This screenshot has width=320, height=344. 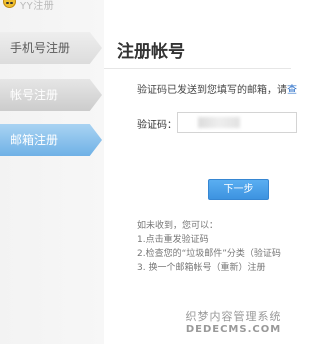 I want to click on sidebar-item-phone-register: 手机号注册, so click(x=51, y=48).